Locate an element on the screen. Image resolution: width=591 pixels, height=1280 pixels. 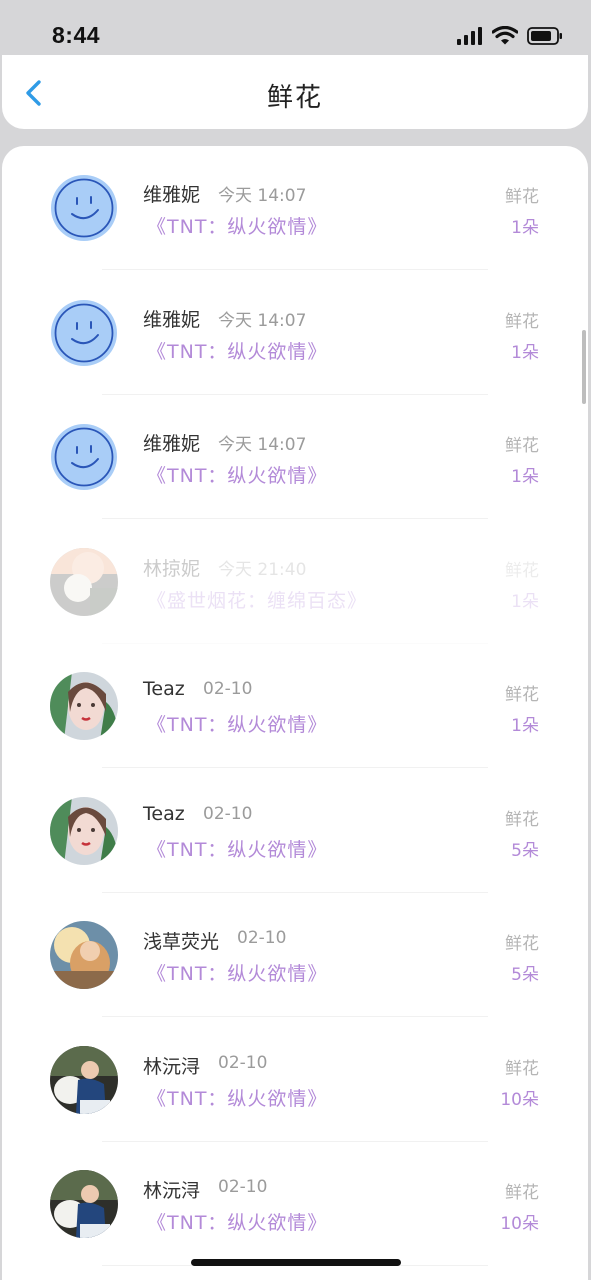
navigation-bar: 鲜花 is located at coordinates (295, 92).